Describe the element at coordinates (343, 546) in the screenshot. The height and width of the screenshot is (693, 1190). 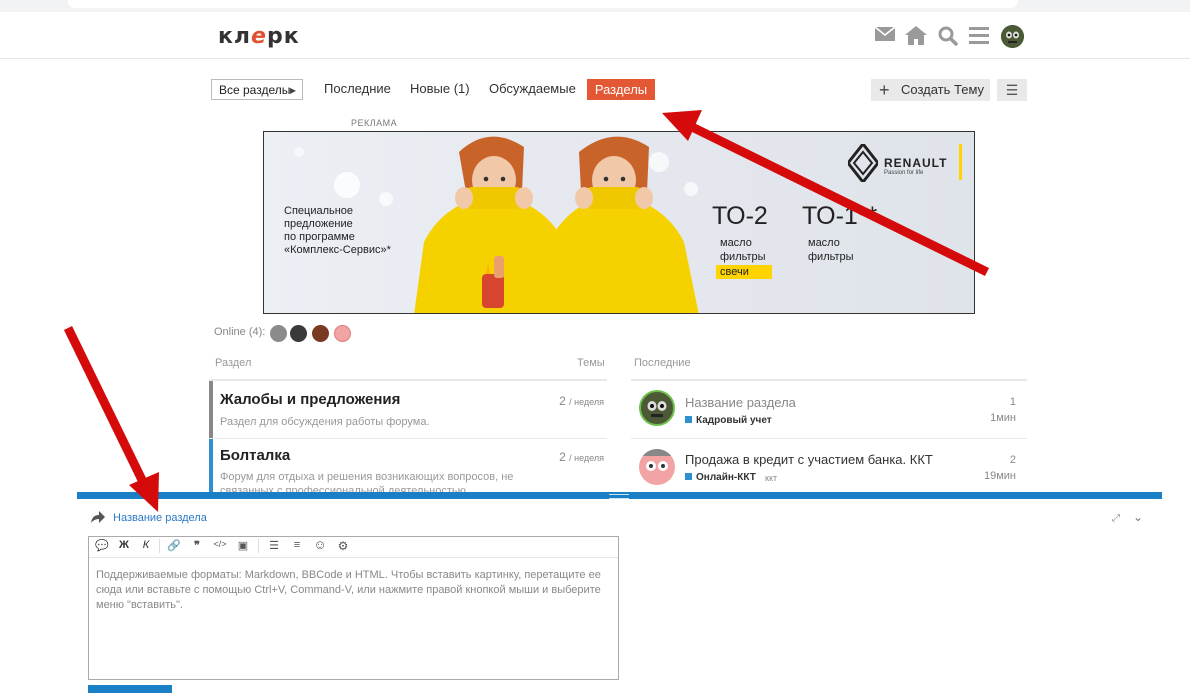
I see `gear-icon: ⚙` at that location.